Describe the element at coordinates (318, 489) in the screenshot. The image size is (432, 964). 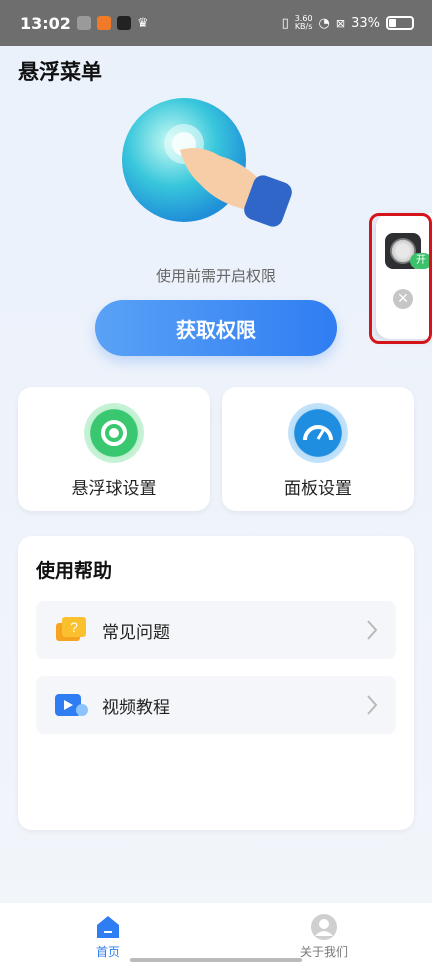
I see `panel-settings-label: 面板设置` at that location.